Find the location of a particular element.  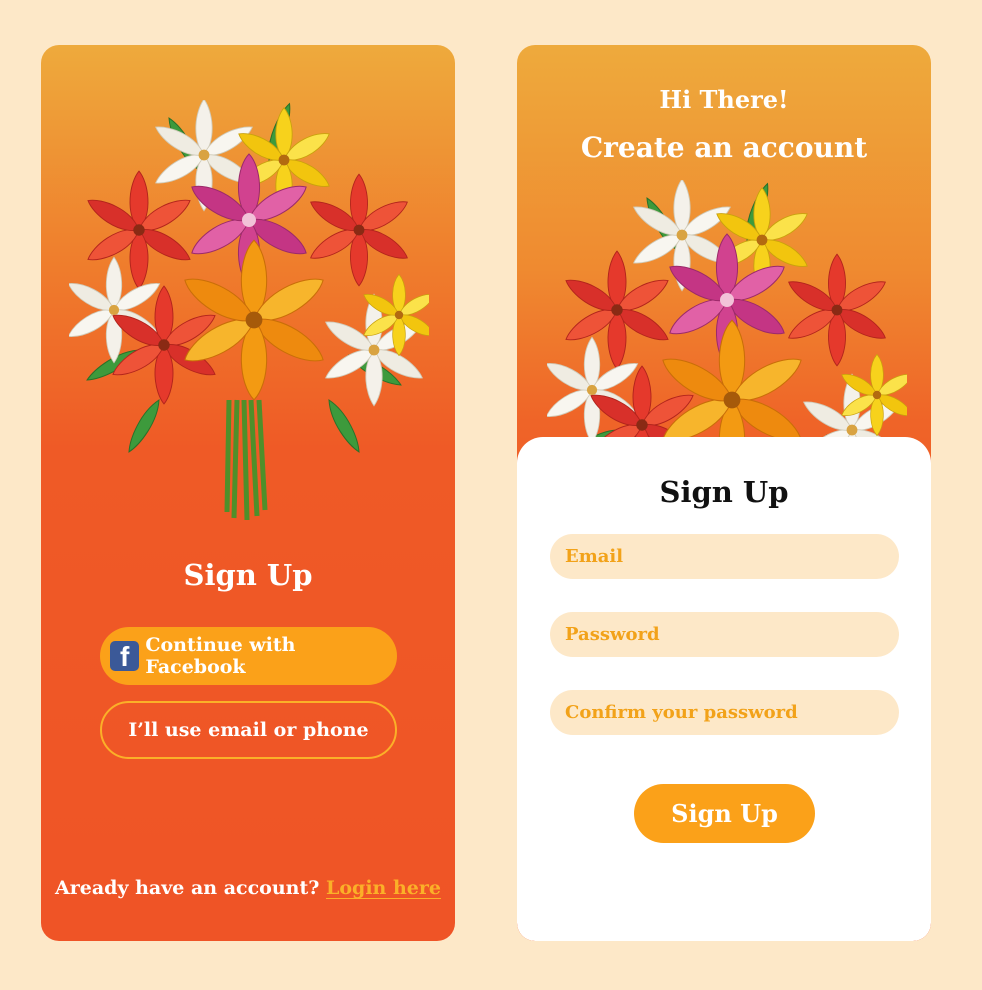

email-phone-button-label: I’ll use email or phone is located at coordinates (248, 730).